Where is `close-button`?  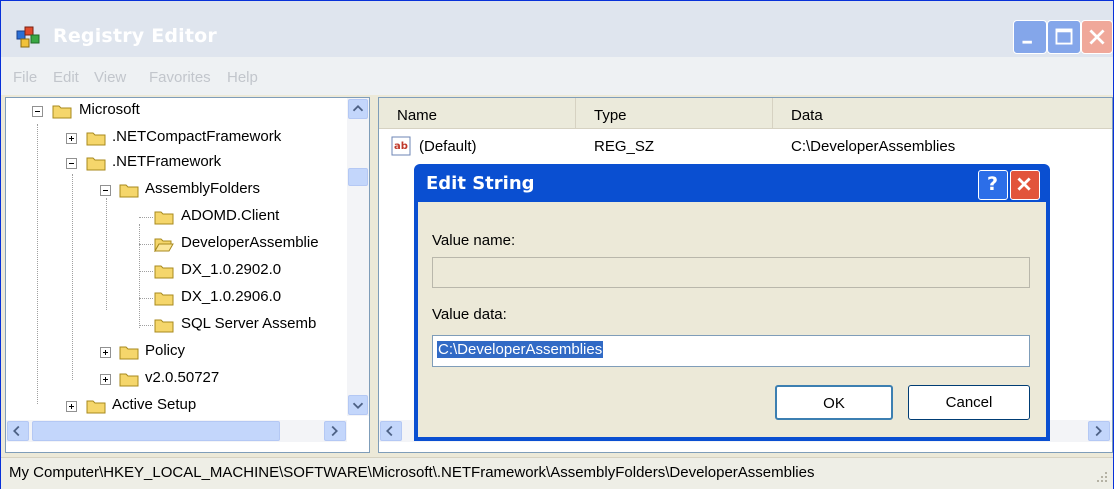 close-button is located at coordinates (1097, 37).